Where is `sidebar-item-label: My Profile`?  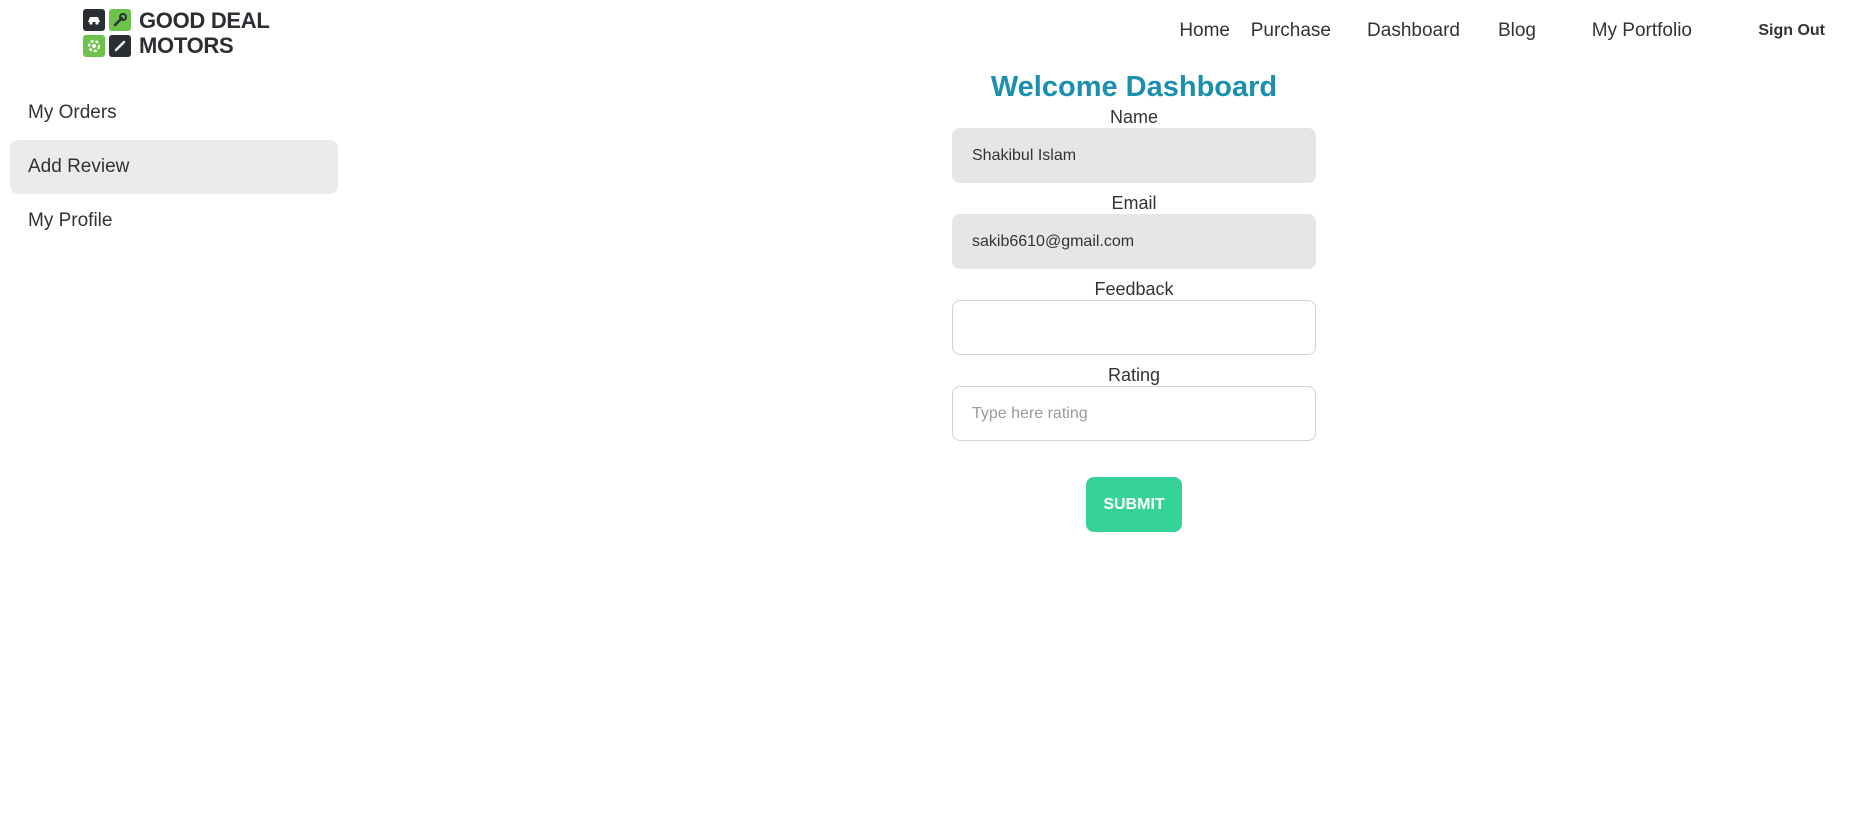
sidebar-item-label: My Profile is located at coordinates (70, 220).